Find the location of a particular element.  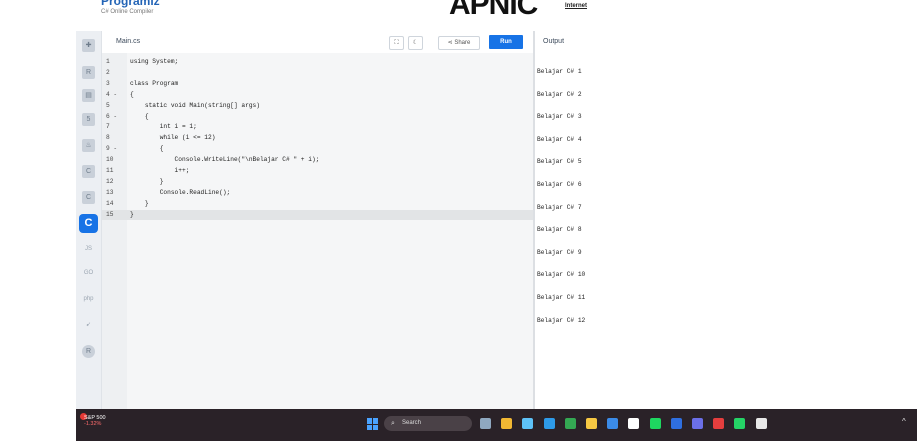

python-icon: ✚ is located at coordinates (88, 45).